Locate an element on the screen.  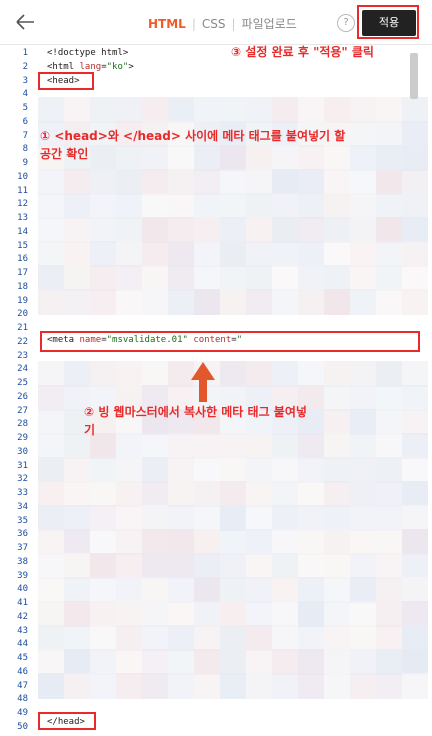
help-icon: ? is located at coordinates (346, 23).